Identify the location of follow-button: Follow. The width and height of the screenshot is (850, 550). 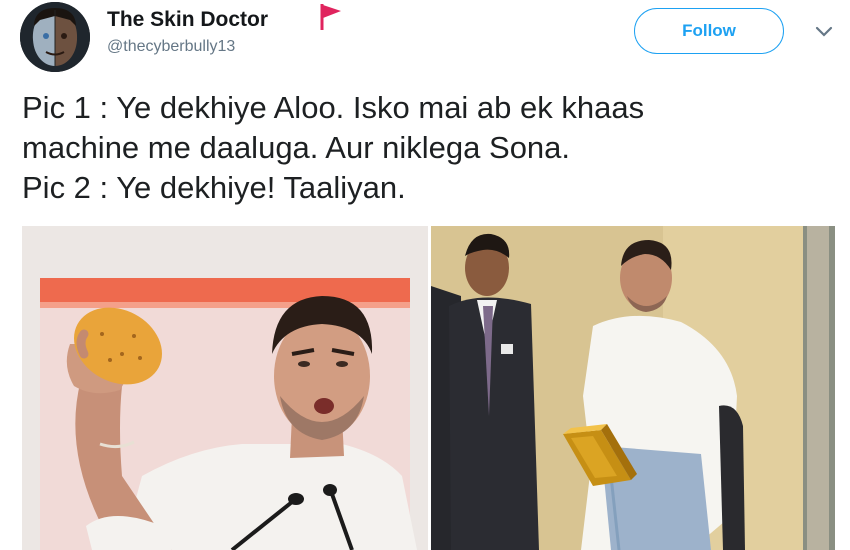
(709, 31).